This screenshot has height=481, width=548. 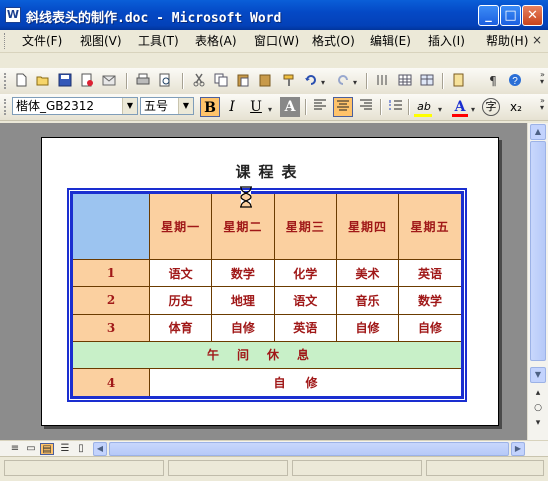 What do you see at coordinates (180, 327) in the screenshot?
I see `table-cell: 体育` at bounding box center [180, 327].